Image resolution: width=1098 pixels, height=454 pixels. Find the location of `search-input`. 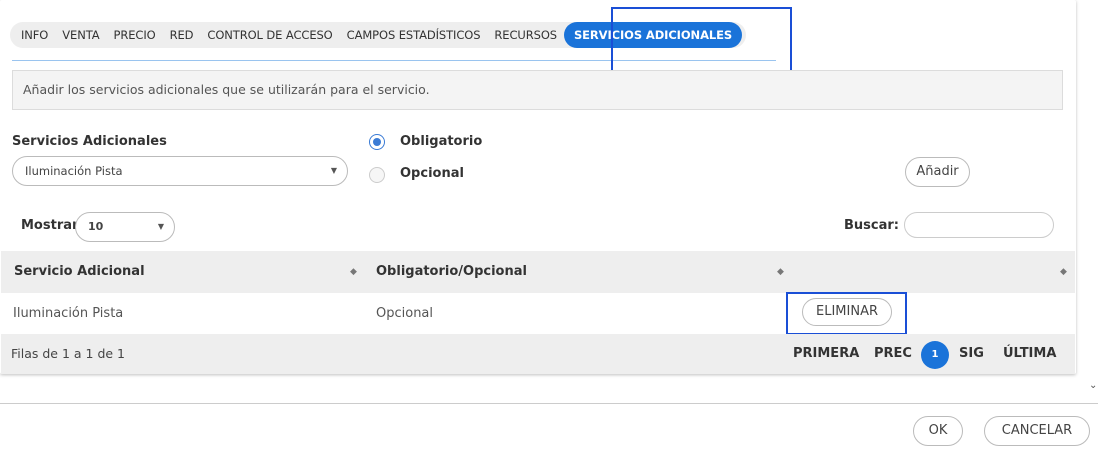

search-input is located at coordinates (979, 225).